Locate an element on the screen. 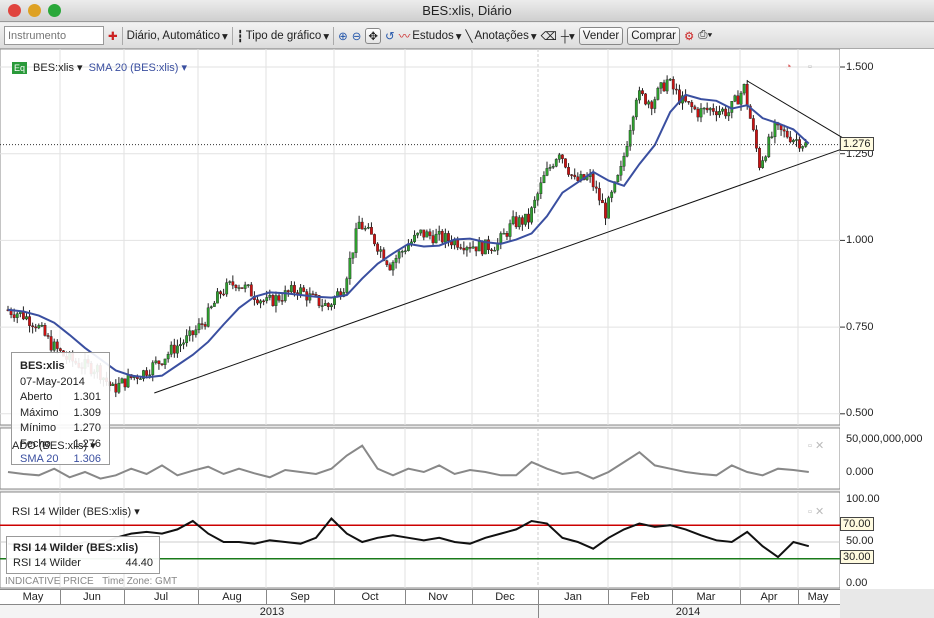 The width and height of the screenshot is (934, 618). add-compare-icon: ✚ is located at coordinates (113, 36).